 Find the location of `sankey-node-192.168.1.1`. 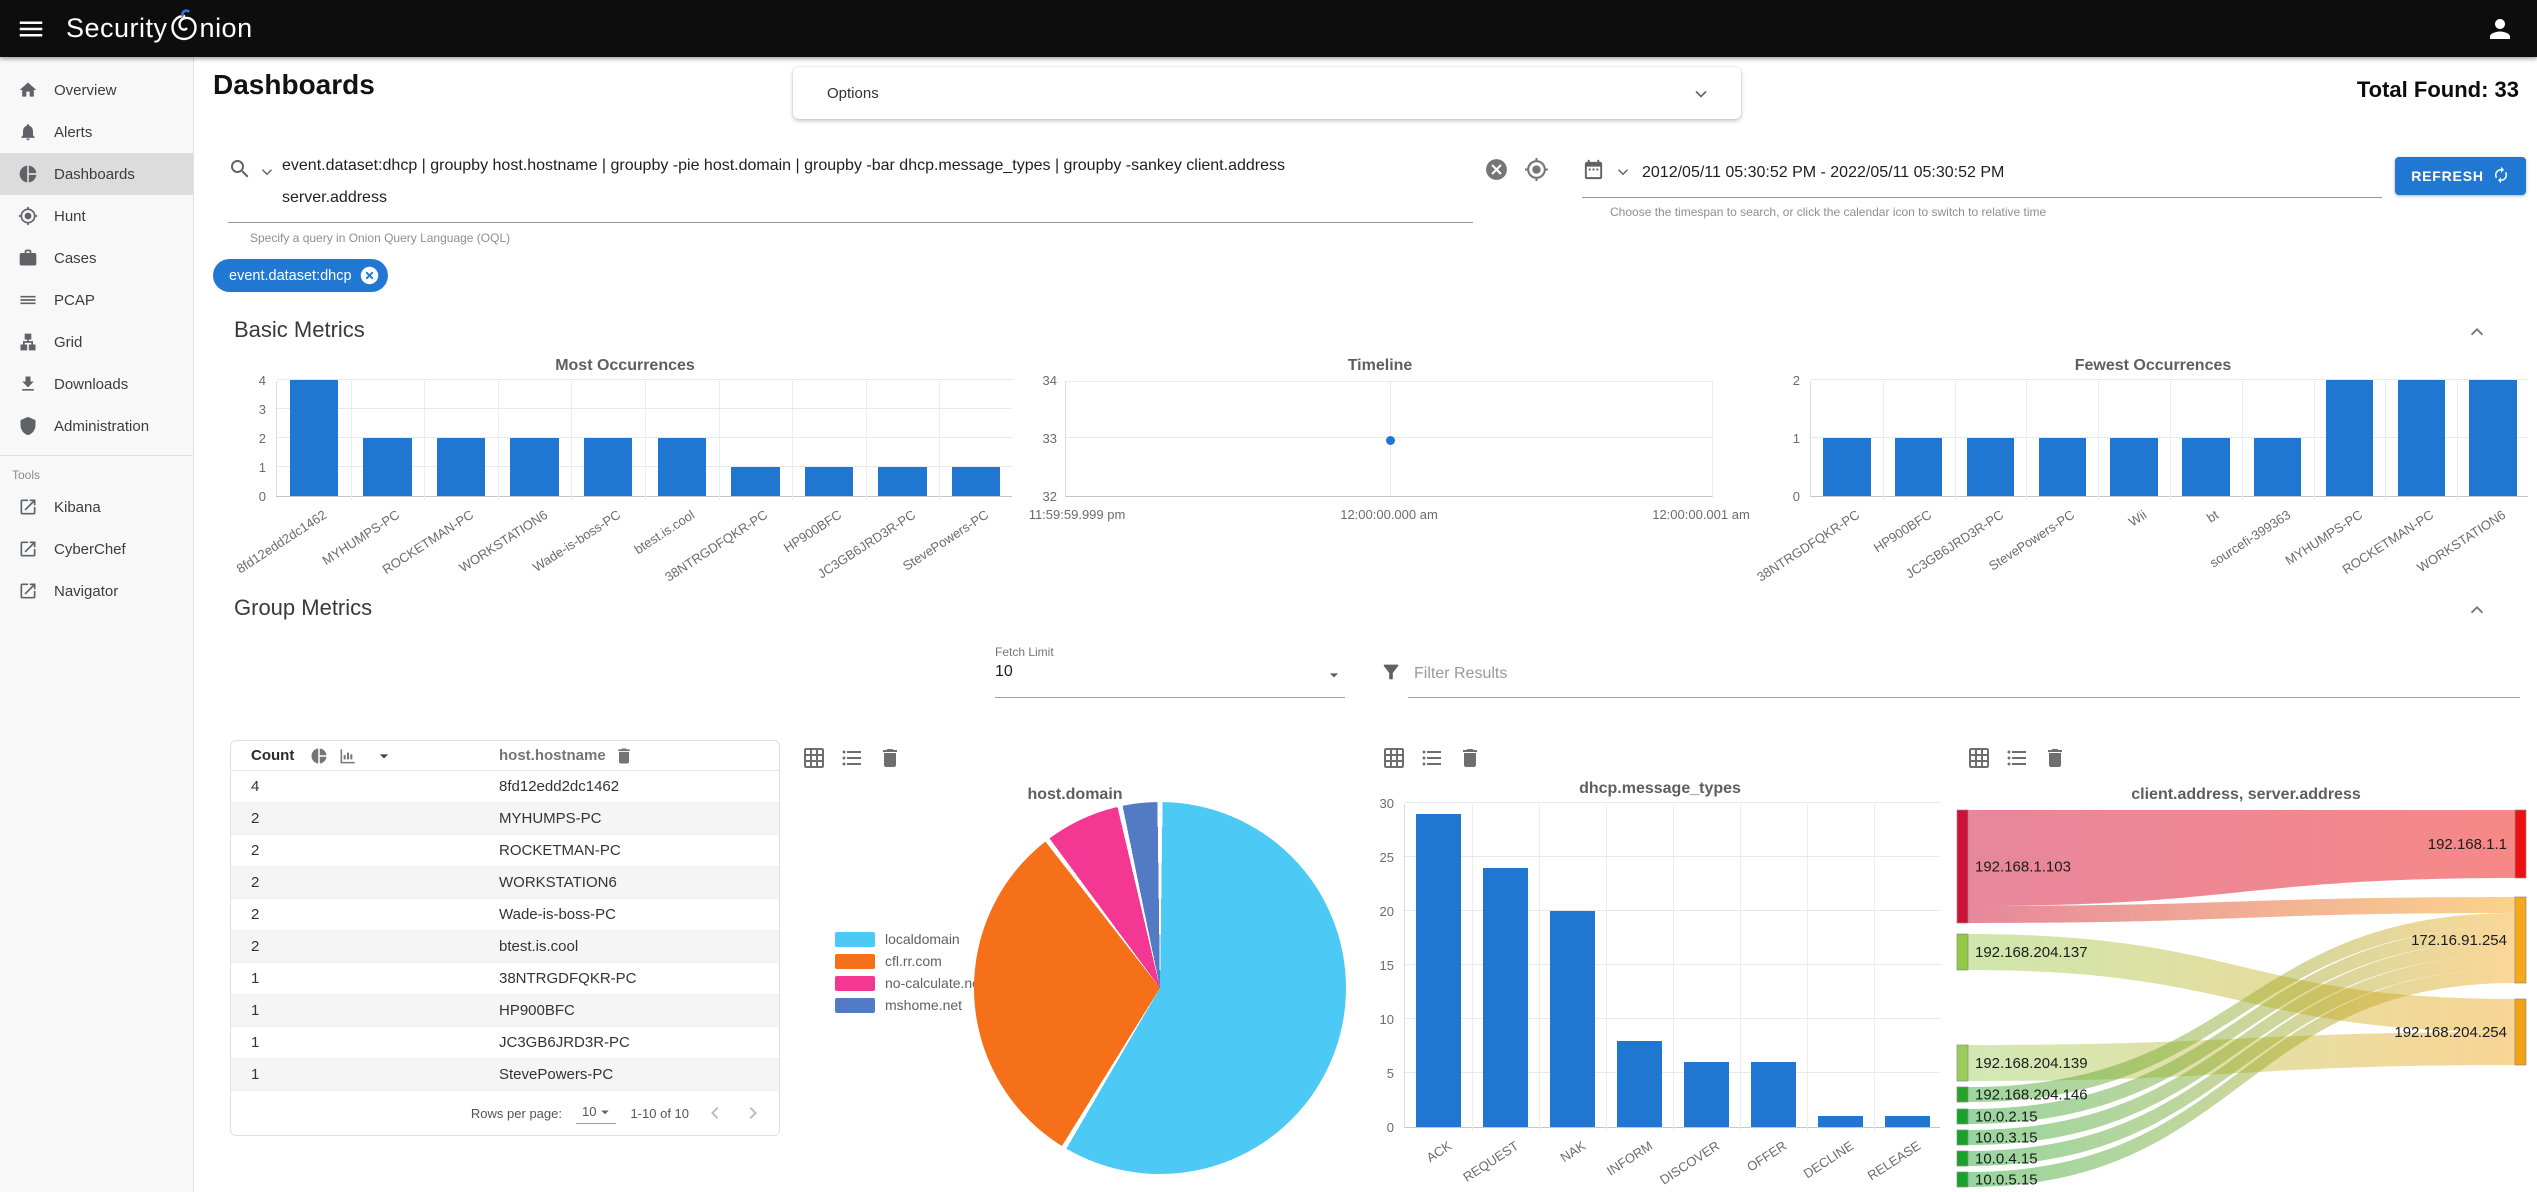

sankey-node-192.168.1.1 is located at coordinates (2520, 844).